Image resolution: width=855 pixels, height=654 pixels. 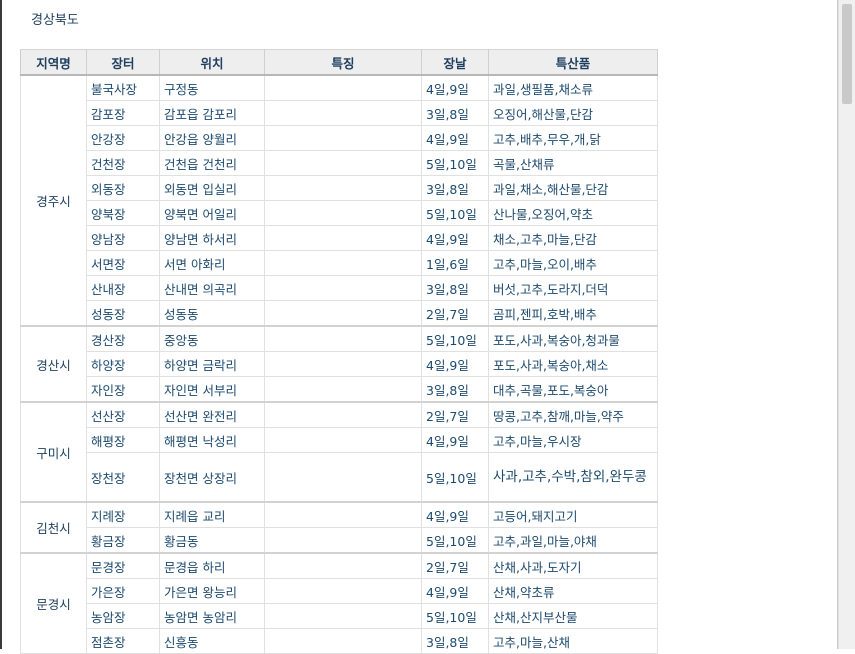 What do you see at coordinates (123, 87) in the screenshot?
I see `market-name-cell: 불국사장` at bounding box center [123, 87].